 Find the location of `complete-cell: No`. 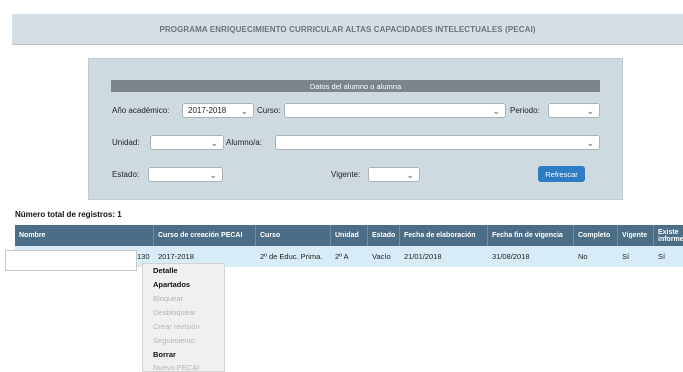

complete-cell: No is located at coordinates (583, 256).